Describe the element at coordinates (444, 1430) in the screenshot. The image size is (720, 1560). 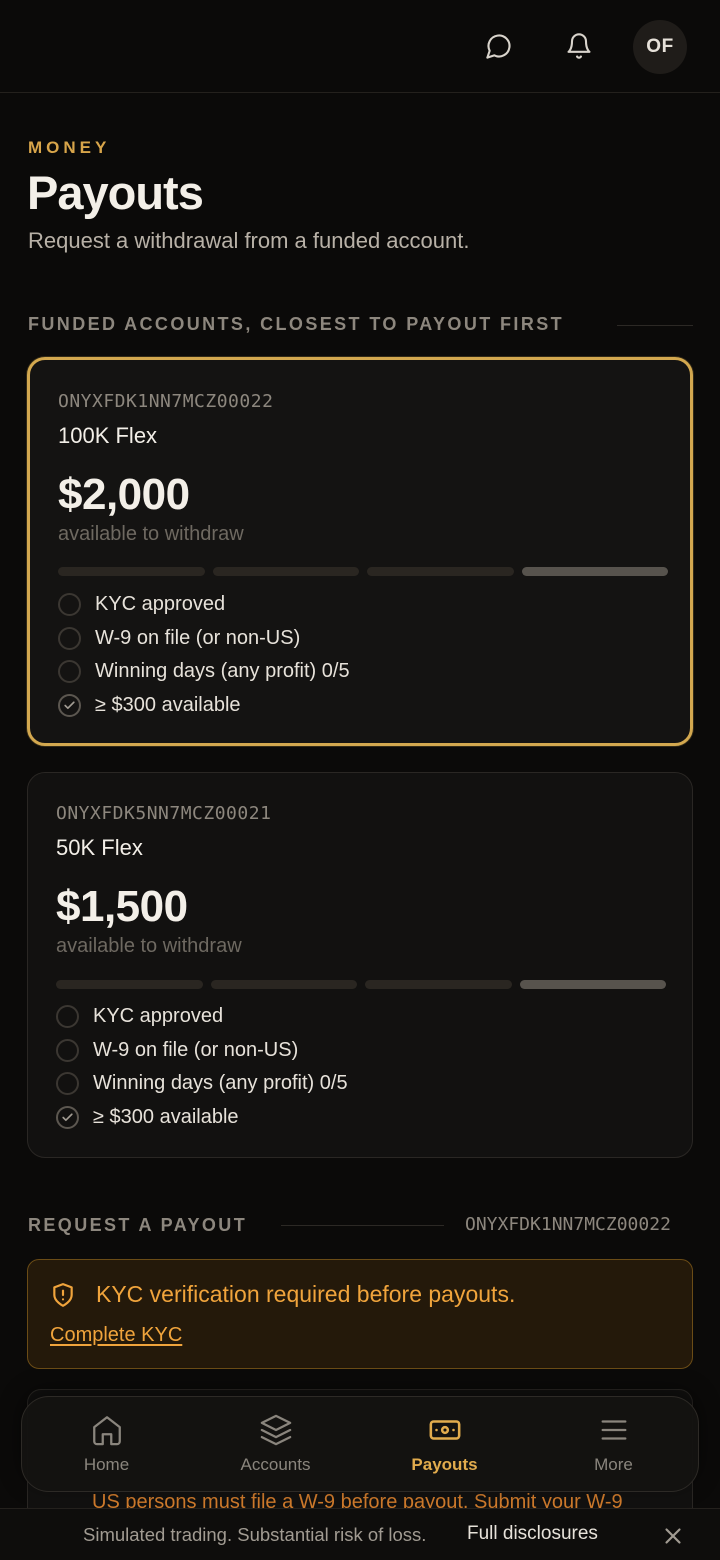
I see `banknote-icon` at that location.